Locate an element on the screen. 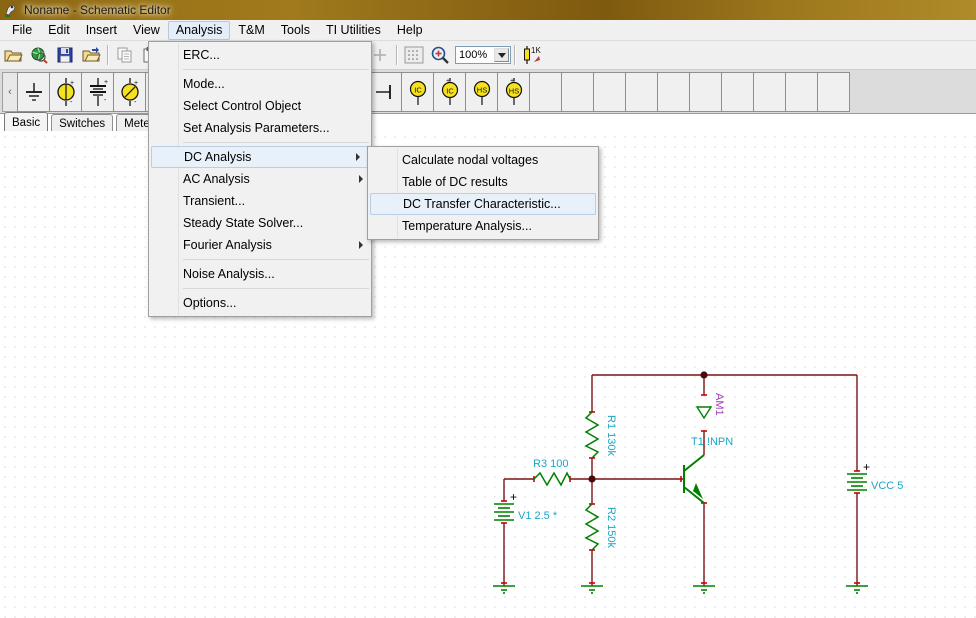  ground-vcc is located at coordinates (857, 589).